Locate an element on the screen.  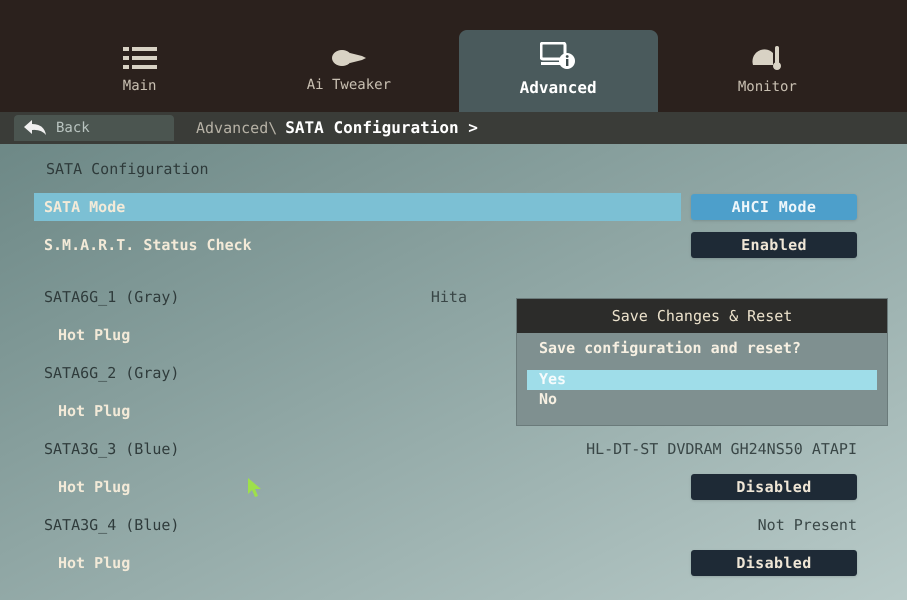
port-label: SATA6G_2 (Gray) is located at coordinates (112, 373).